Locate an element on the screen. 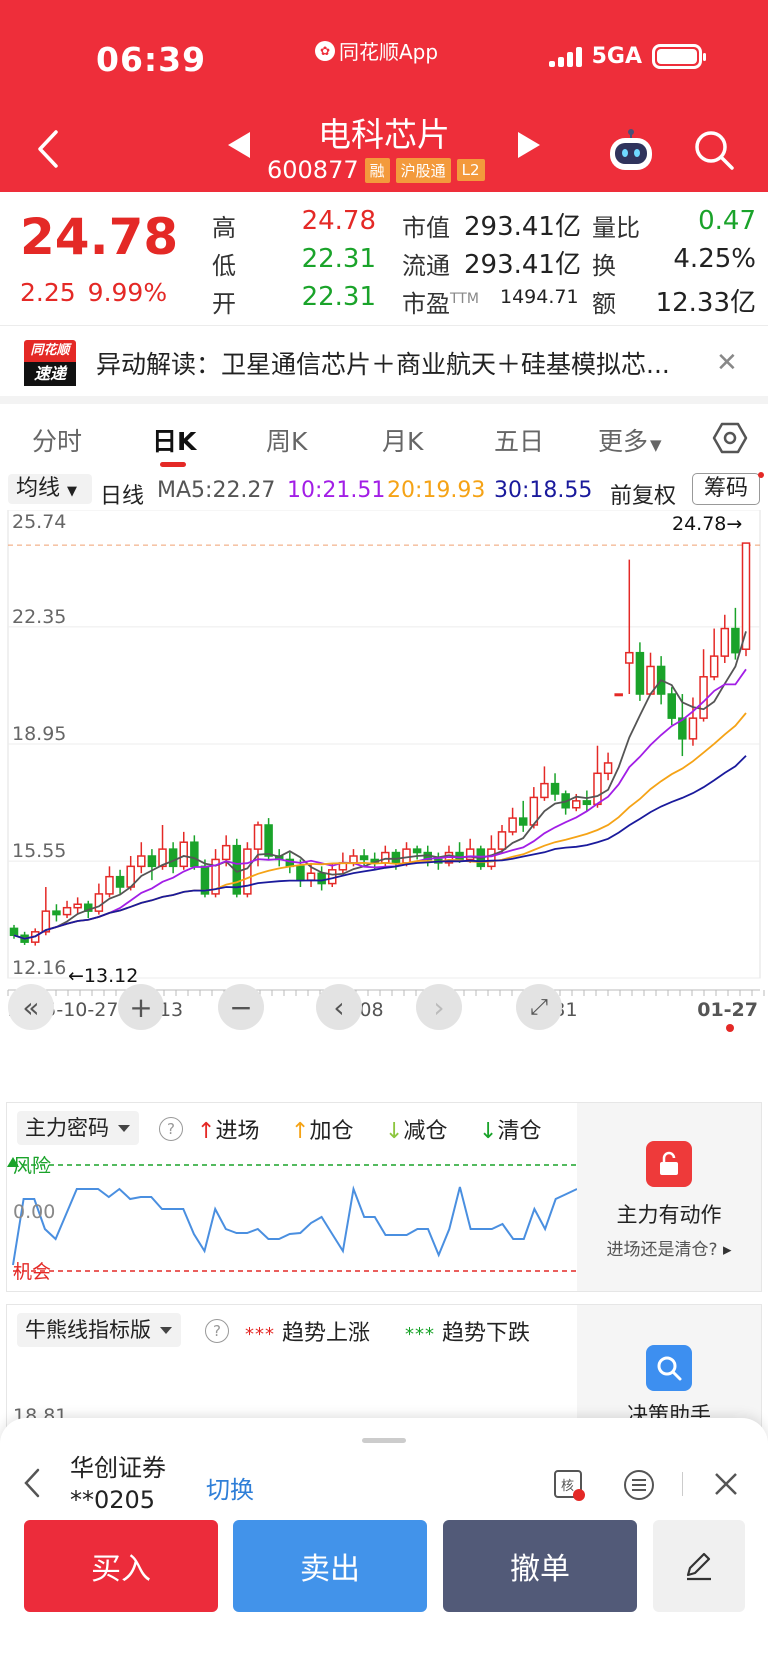  high-marker: 24.78→ is located at coordinates (707, 524).